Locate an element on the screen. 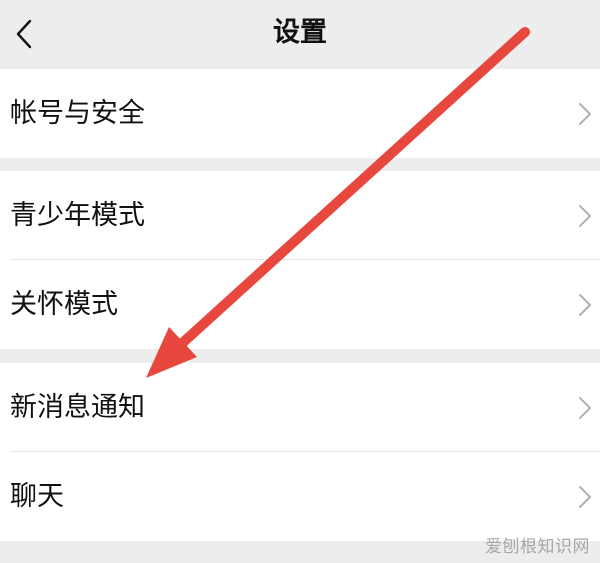 The height and width of the screenshot is (563, 600). settings-item-label: 聊天 is located at coordinates (37, 496).